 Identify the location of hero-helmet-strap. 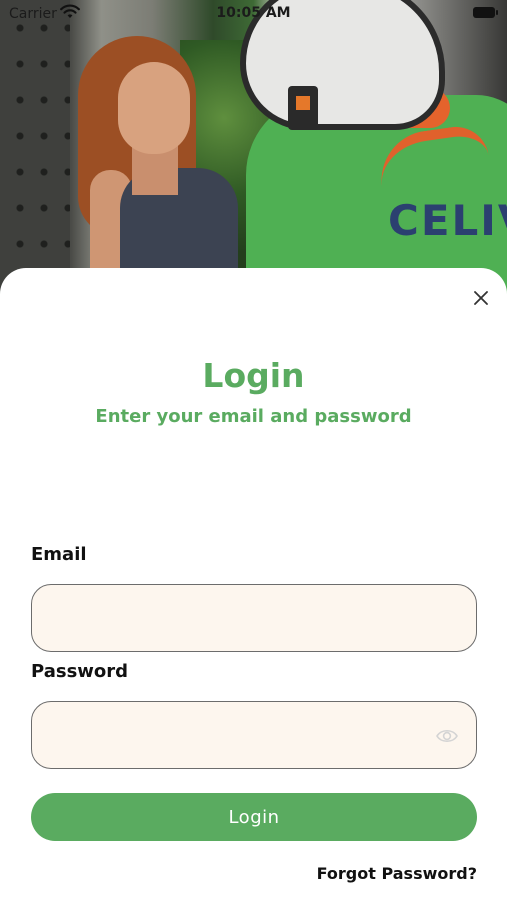
(303, 108).